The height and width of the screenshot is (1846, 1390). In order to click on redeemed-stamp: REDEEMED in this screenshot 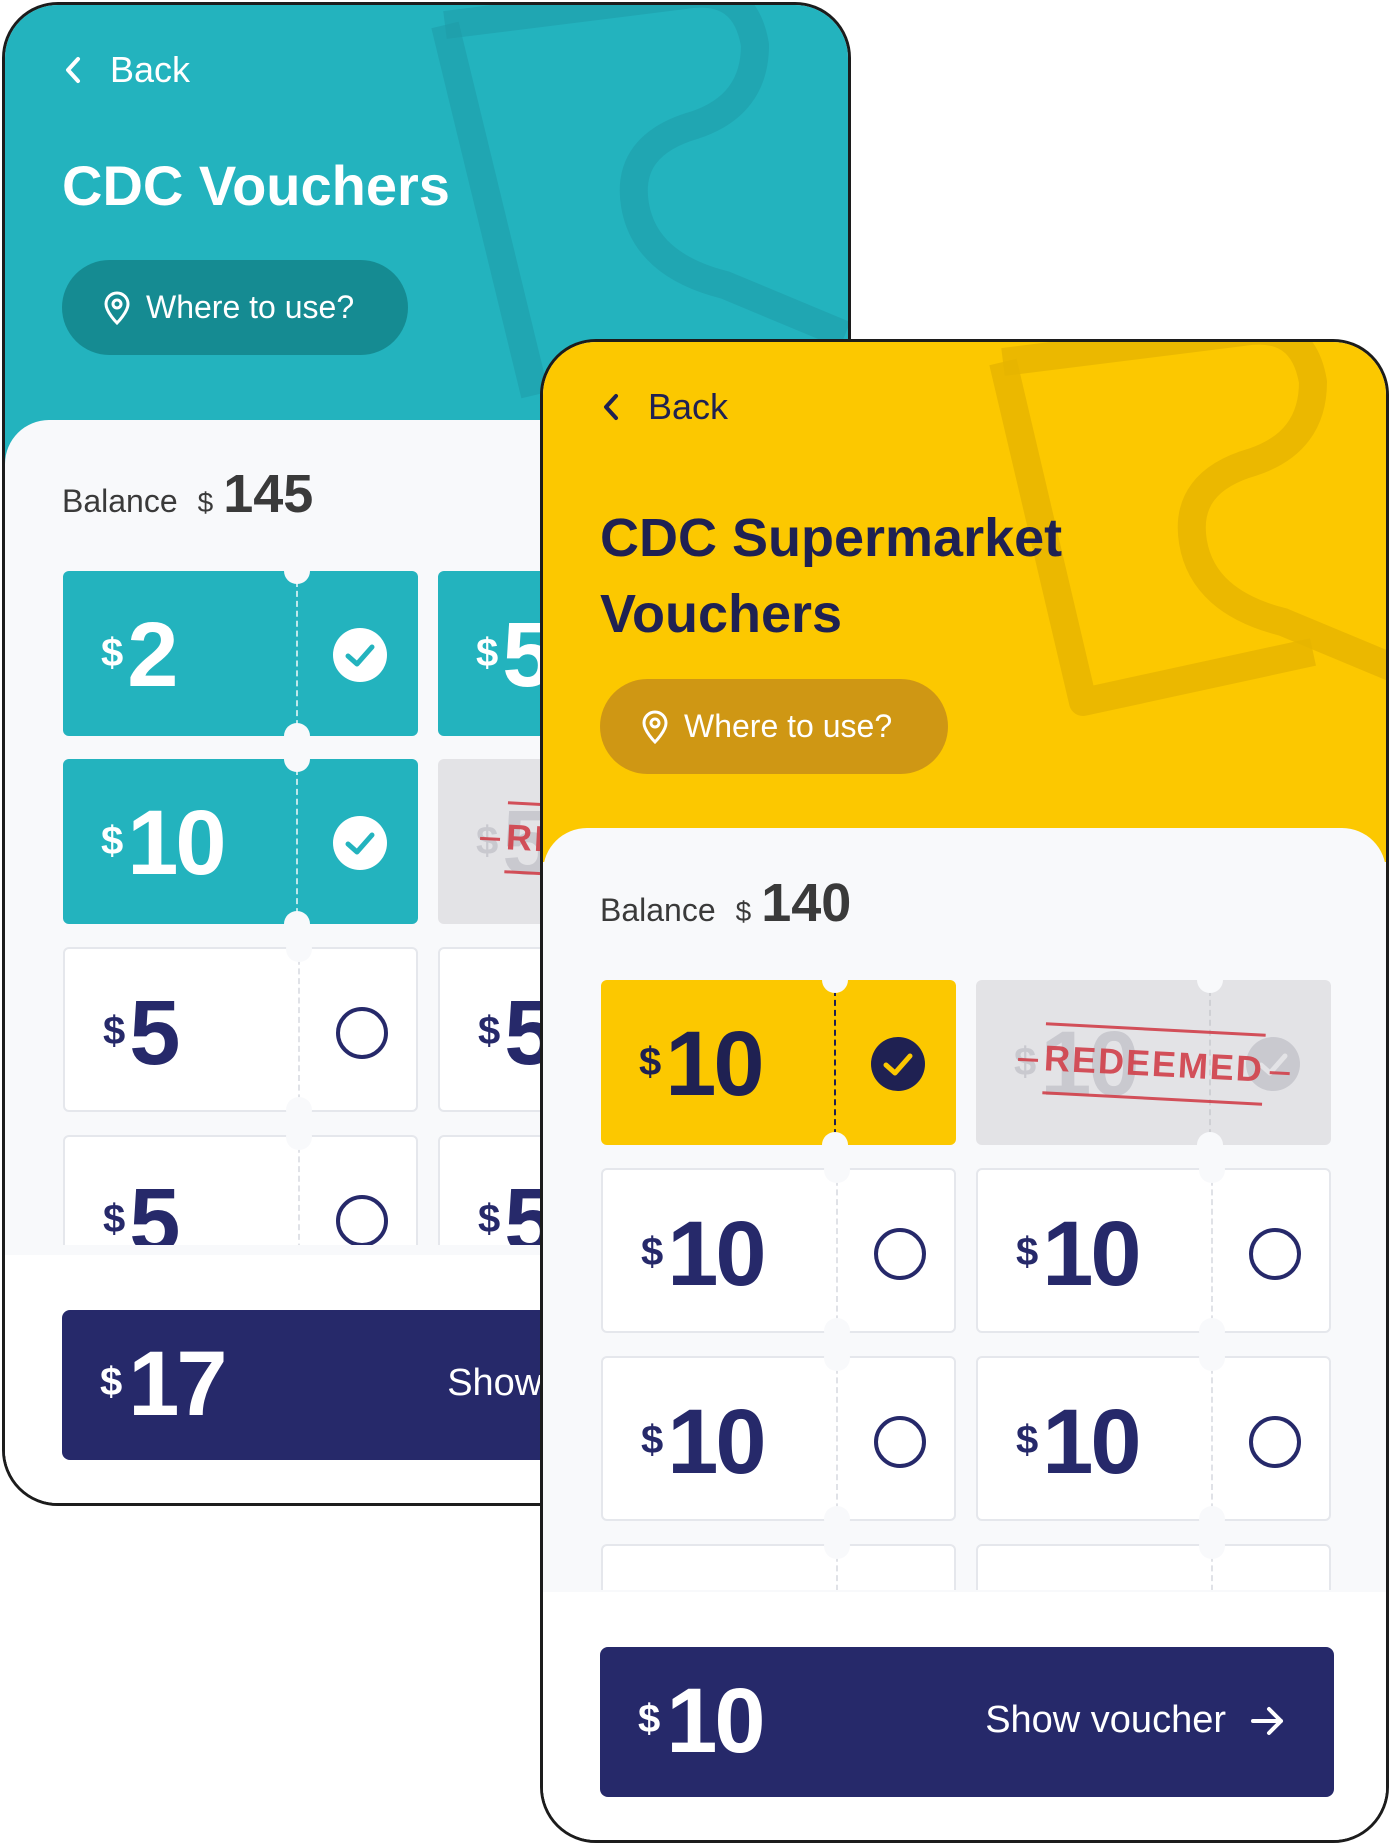, I will do `click(1154, 1064)`.